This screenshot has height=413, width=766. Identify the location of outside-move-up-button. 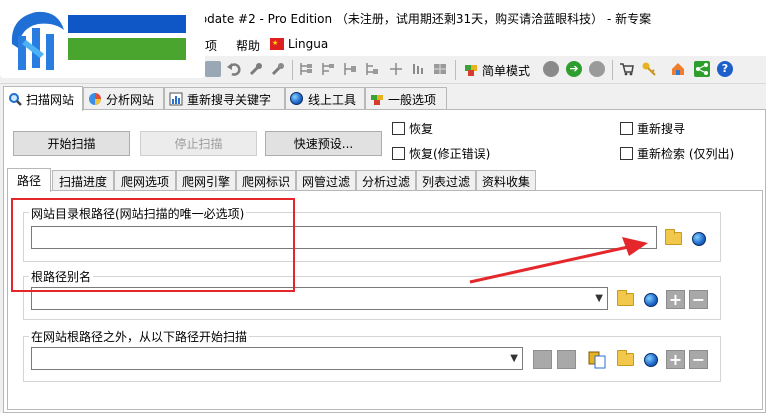
(542, 359).